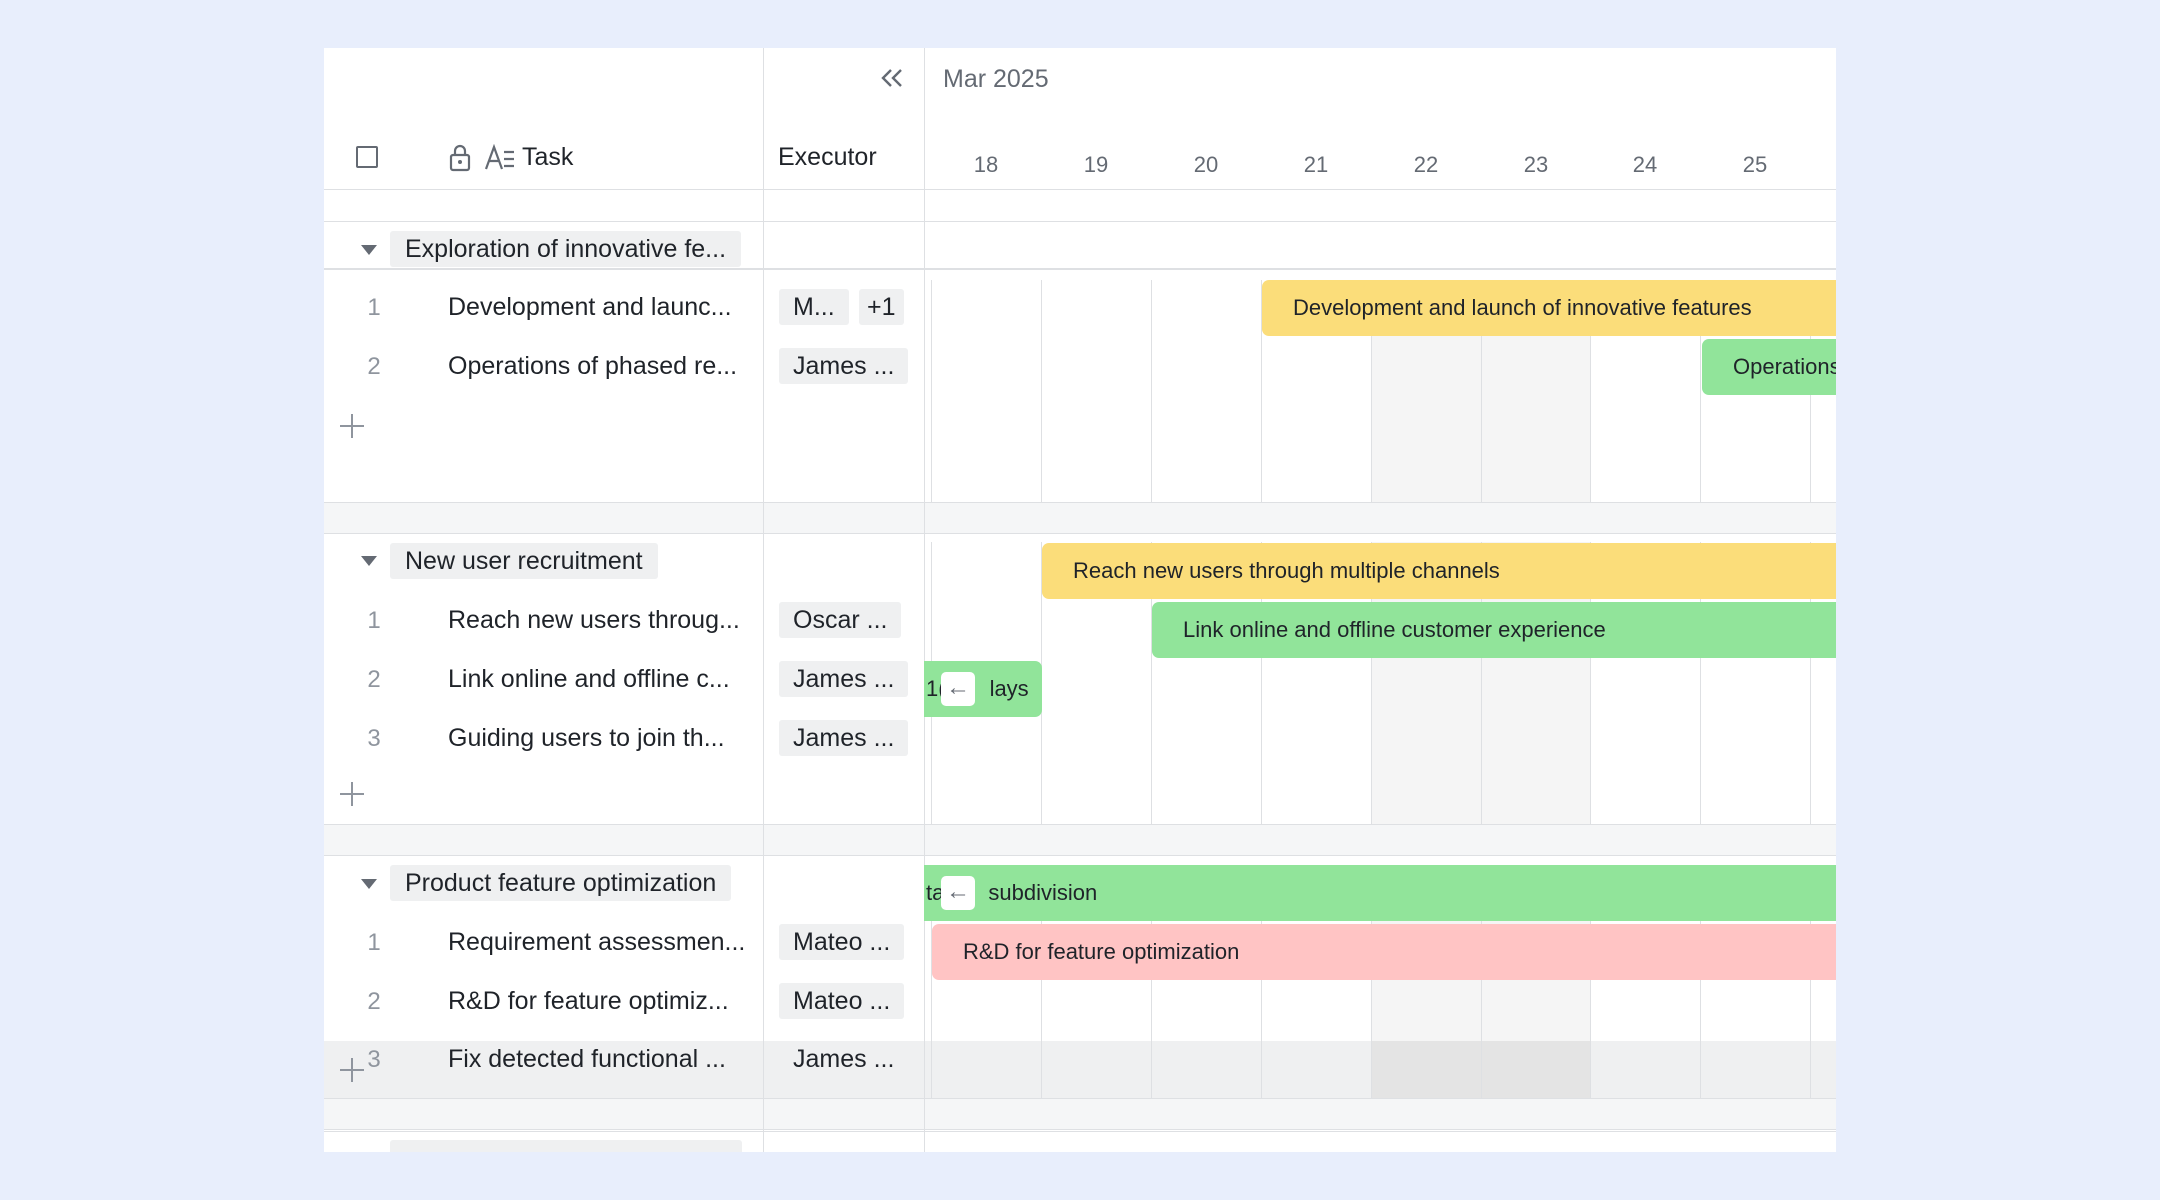  Describe the element at coordinates (892, 78) in the screenshot. I see `double-chevron-left-icon` at that location.